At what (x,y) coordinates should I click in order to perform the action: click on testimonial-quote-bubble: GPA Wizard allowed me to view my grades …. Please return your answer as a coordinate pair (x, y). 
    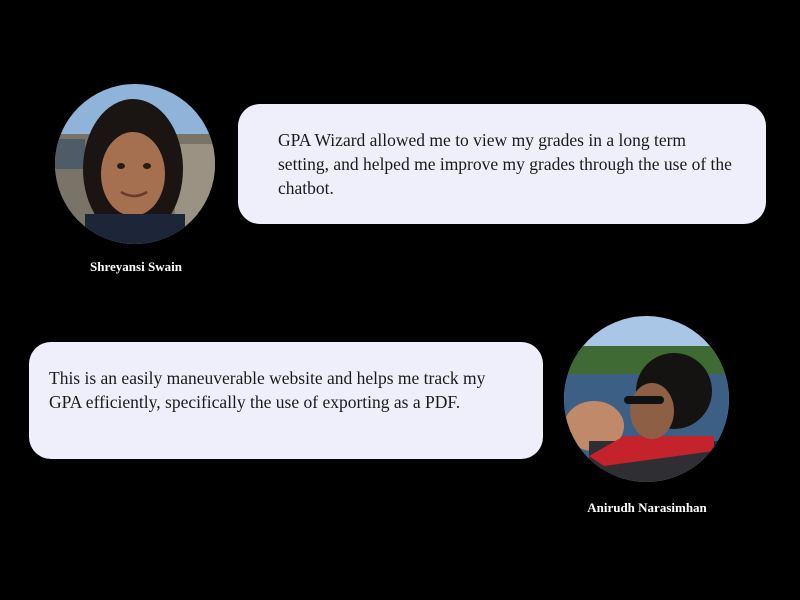
    Looking at the image, I should click on (502, 164).